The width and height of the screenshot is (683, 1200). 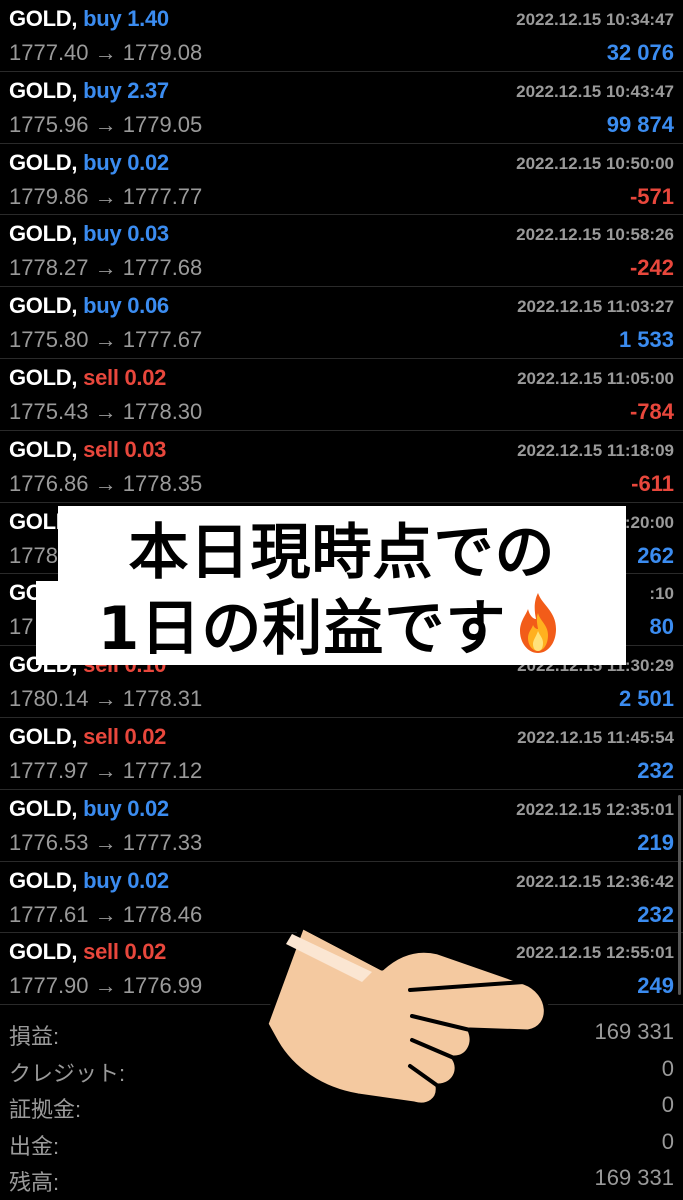 I want to click on caption-text-1: 本日現時点での, so click(x=342, y=552).